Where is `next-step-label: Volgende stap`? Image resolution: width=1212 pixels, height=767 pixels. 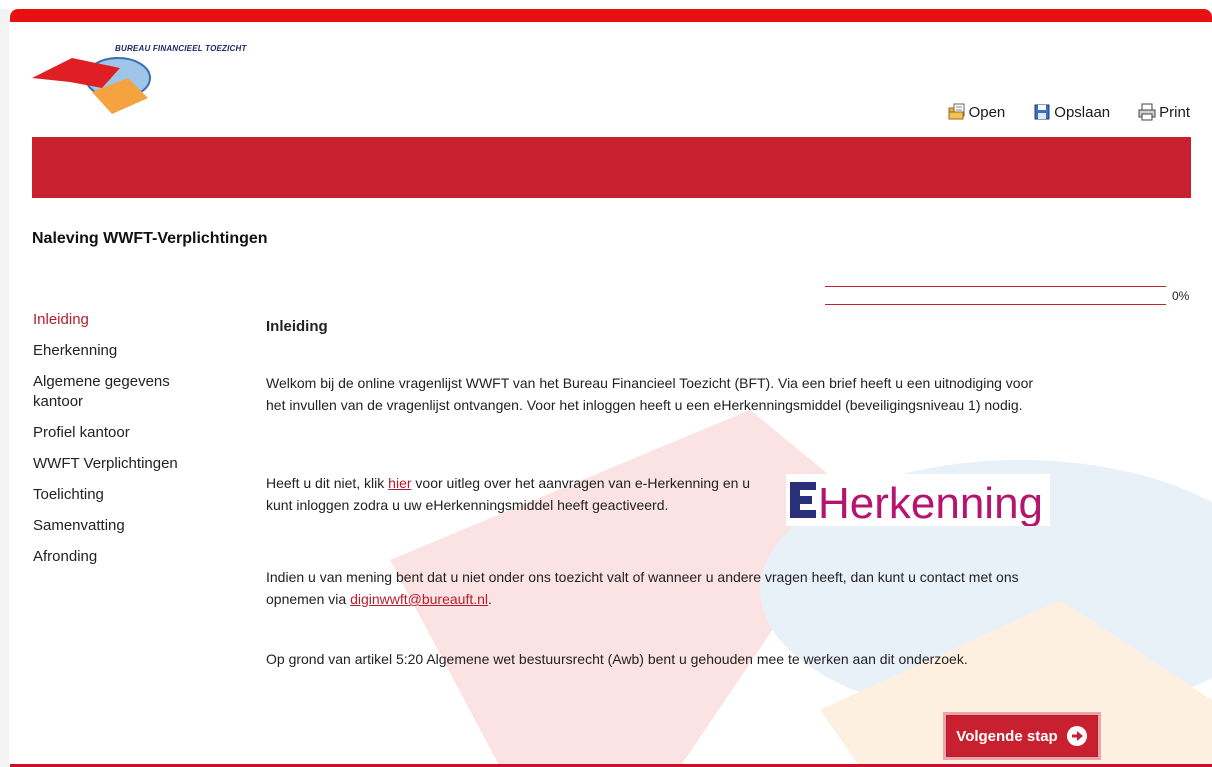 next-step-label: Volgende stap is located at coordinates (1007, 736).